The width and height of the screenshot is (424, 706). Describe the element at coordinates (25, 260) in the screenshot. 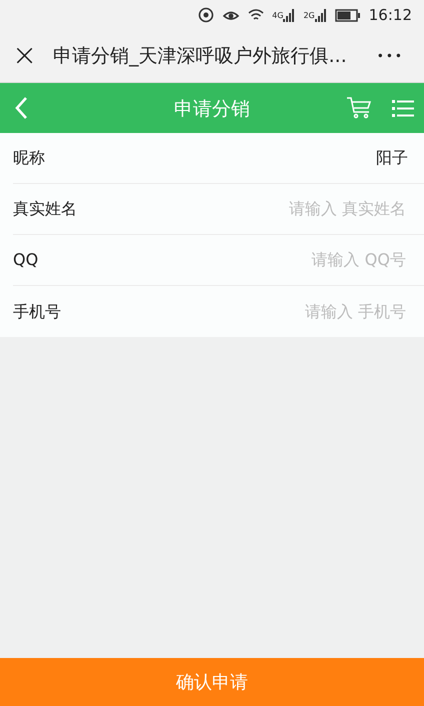

I see `field-label: QQ` at that location.